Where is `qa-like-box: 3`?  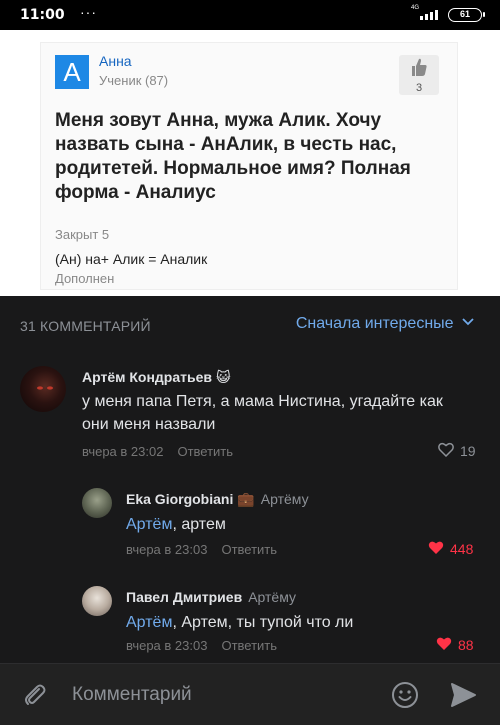
qa-like-box: 3 is located at coordinates (419, 75).